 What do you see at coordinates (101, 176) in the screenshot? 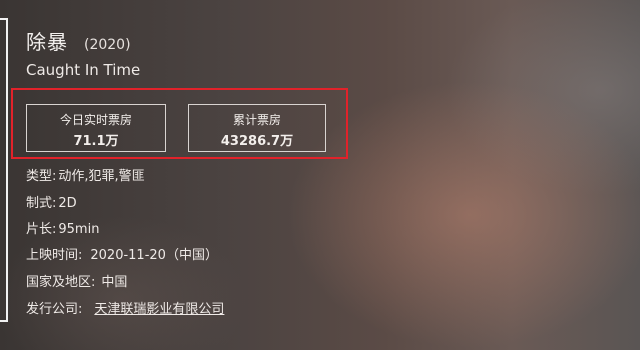
I see `genre-value: 动作,犯罪,警匪` at bounding box center [101, 176].